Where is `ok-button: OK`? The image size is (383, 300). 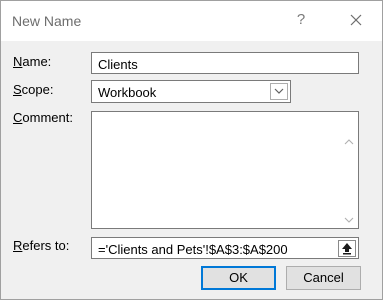 ok-button: OK is located at coordinates (238, 278).